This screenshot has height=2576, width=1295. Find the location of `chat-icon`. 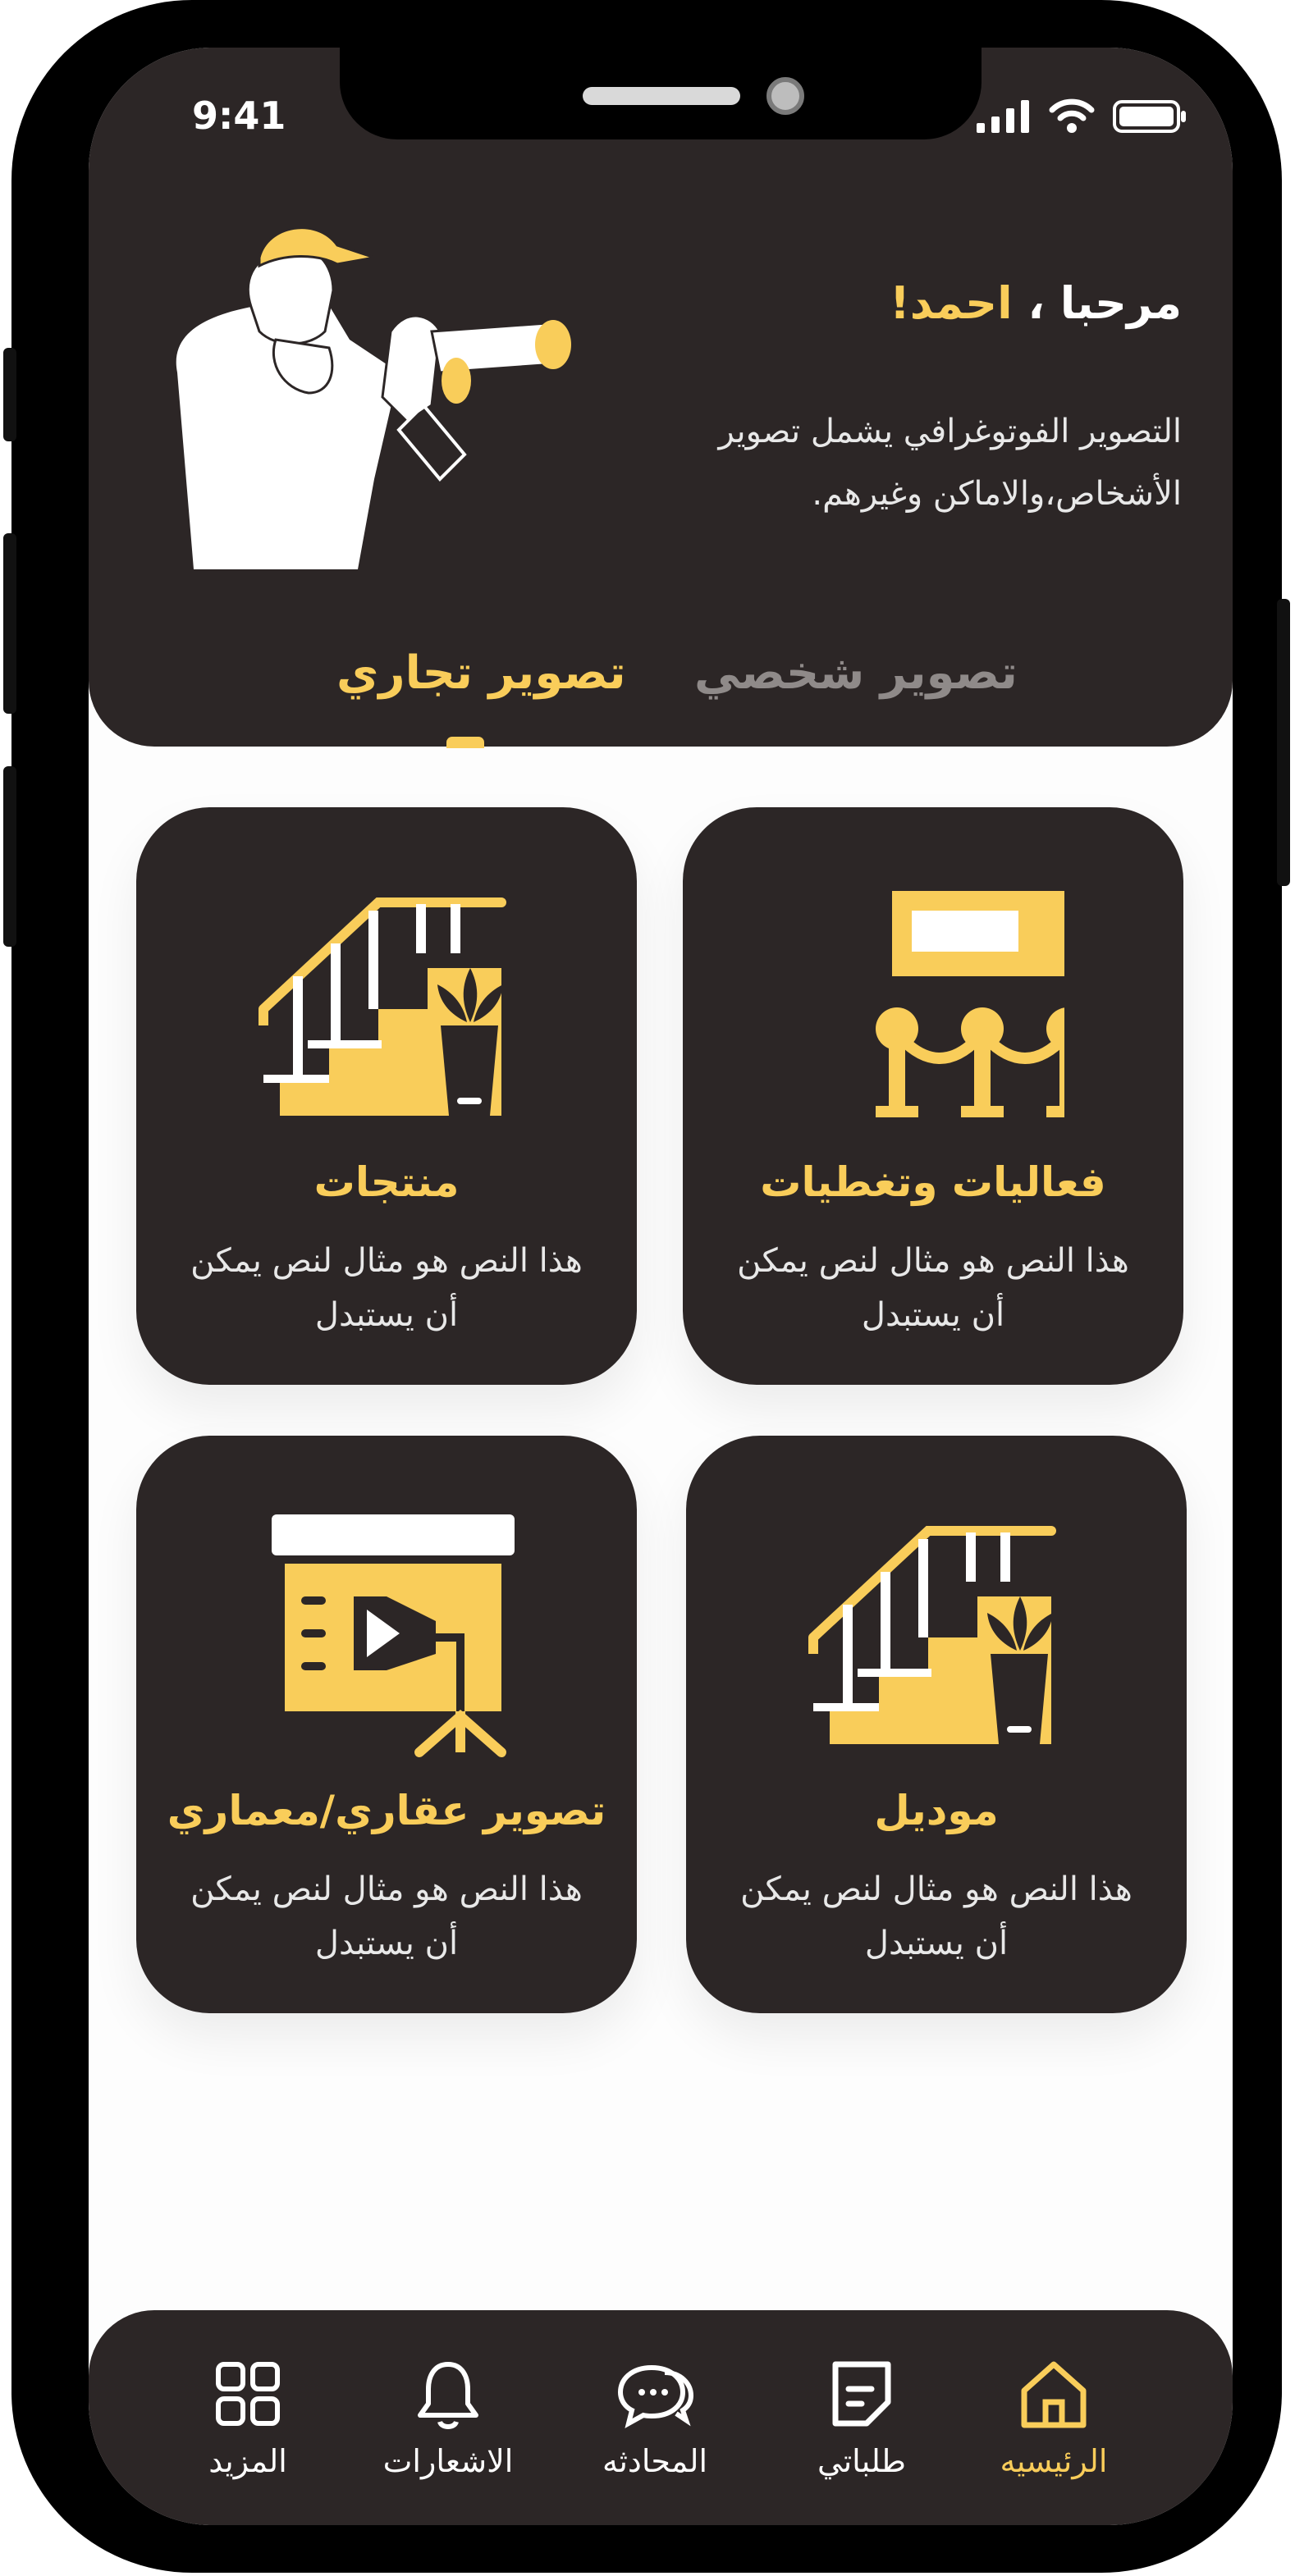

chat-icon is located at coordinates (655, 2396).